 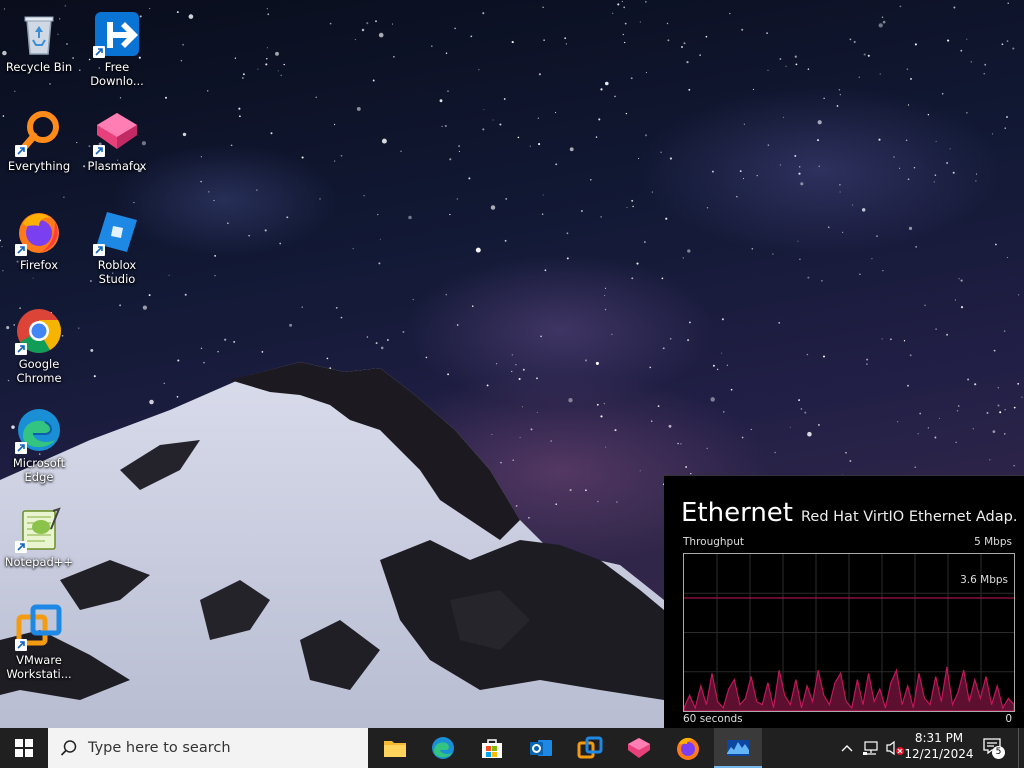 I want to click on taskbar-network-monitor, so click(x=738, y=748).